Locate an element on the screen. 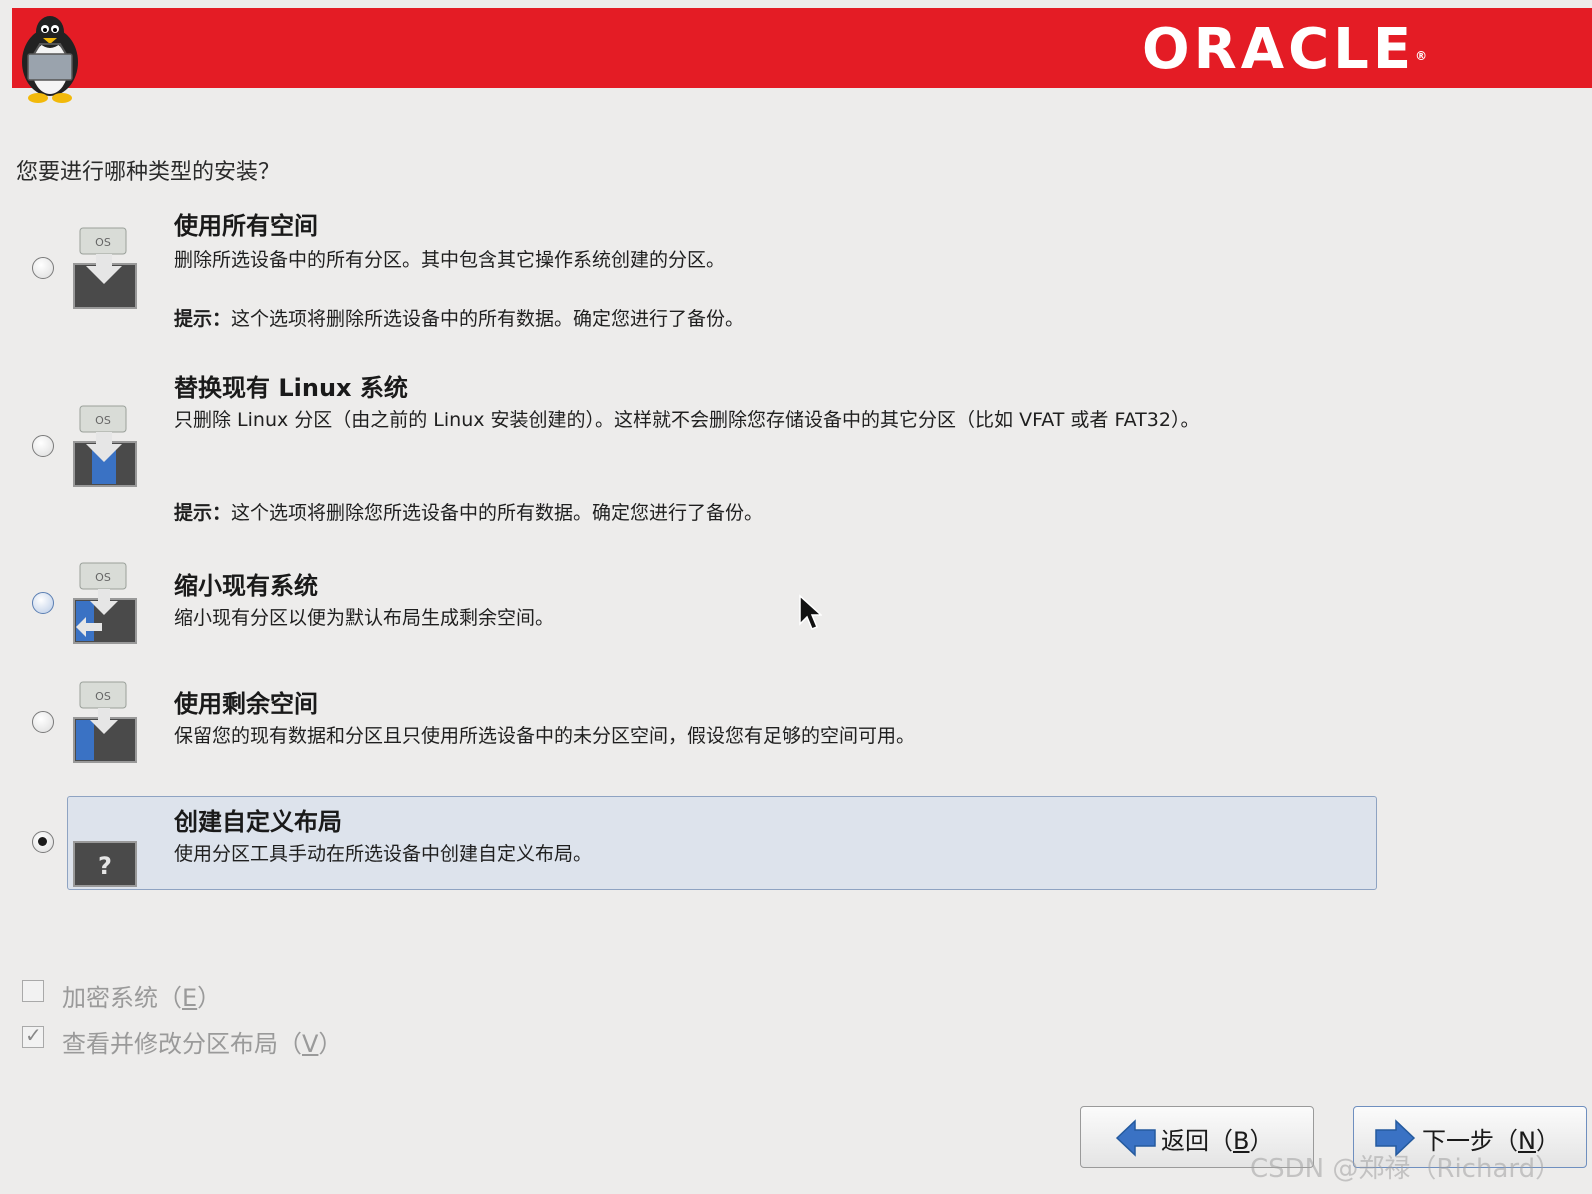 The width and height of the screenshot is (1592, 1194). option-description: 使用分区工具手动在所选设备中创建自定义布局。 is located at coordinates (383, 854).